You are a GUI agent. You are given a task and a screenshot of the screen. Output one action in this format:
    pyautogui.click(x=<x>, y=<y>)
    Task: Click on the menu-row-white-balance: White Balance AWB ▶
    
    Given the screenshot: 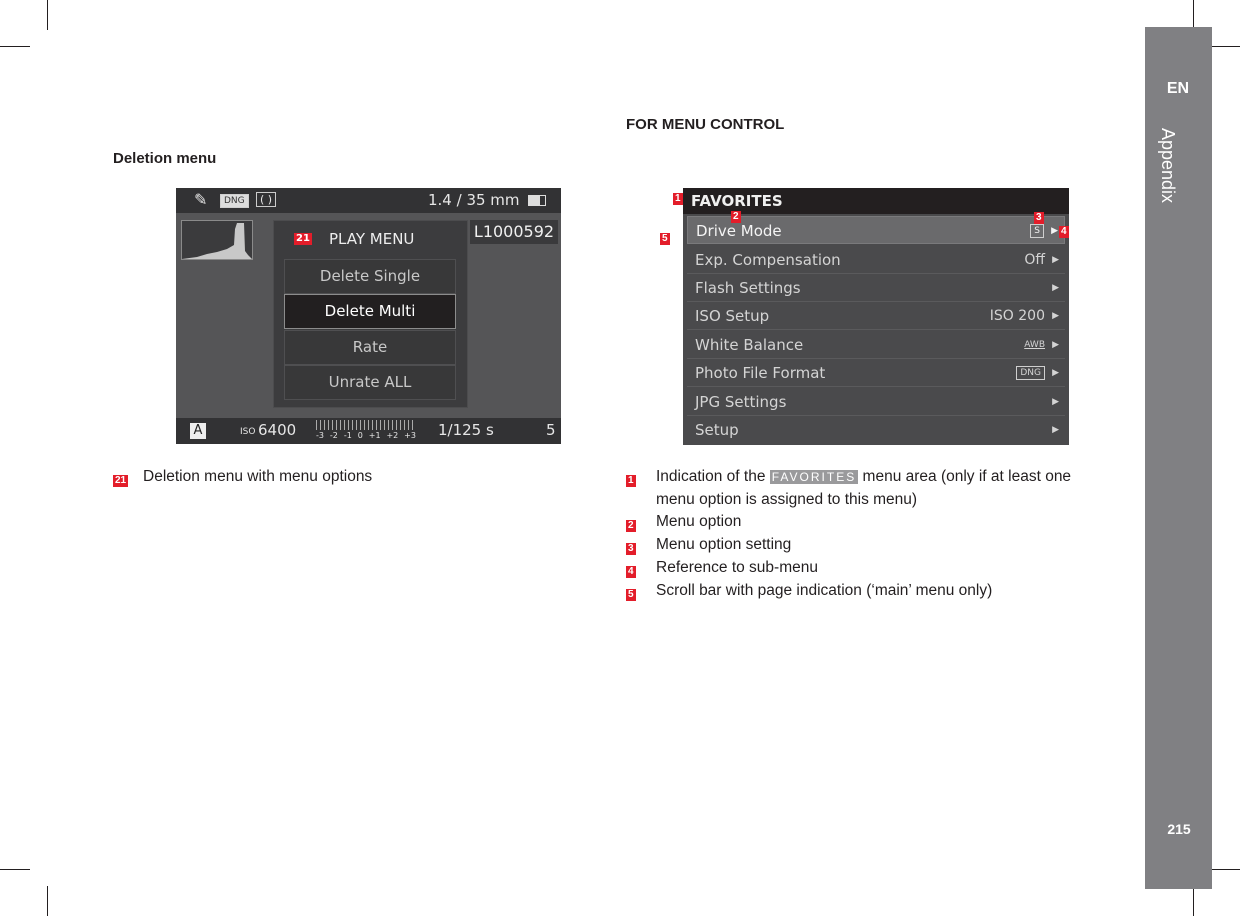 What is the action you would take?
    pyautogui.click(x=876, y=345)
    